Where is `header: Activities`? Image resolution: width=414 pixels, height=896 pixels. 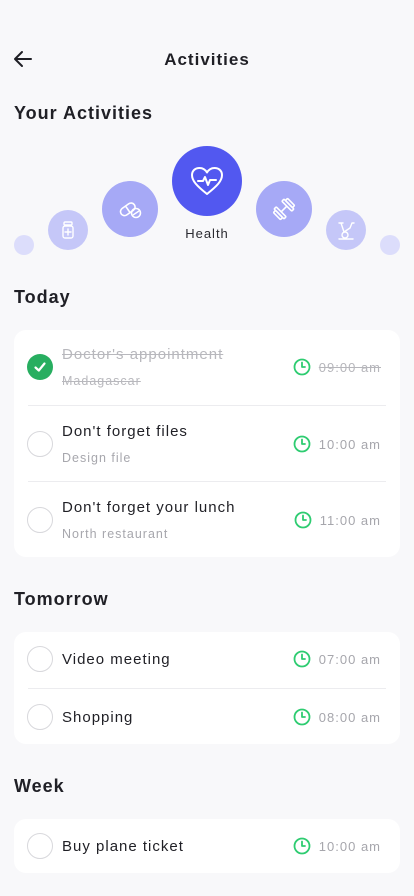 header: Activities is located at coordinates (207, 60).